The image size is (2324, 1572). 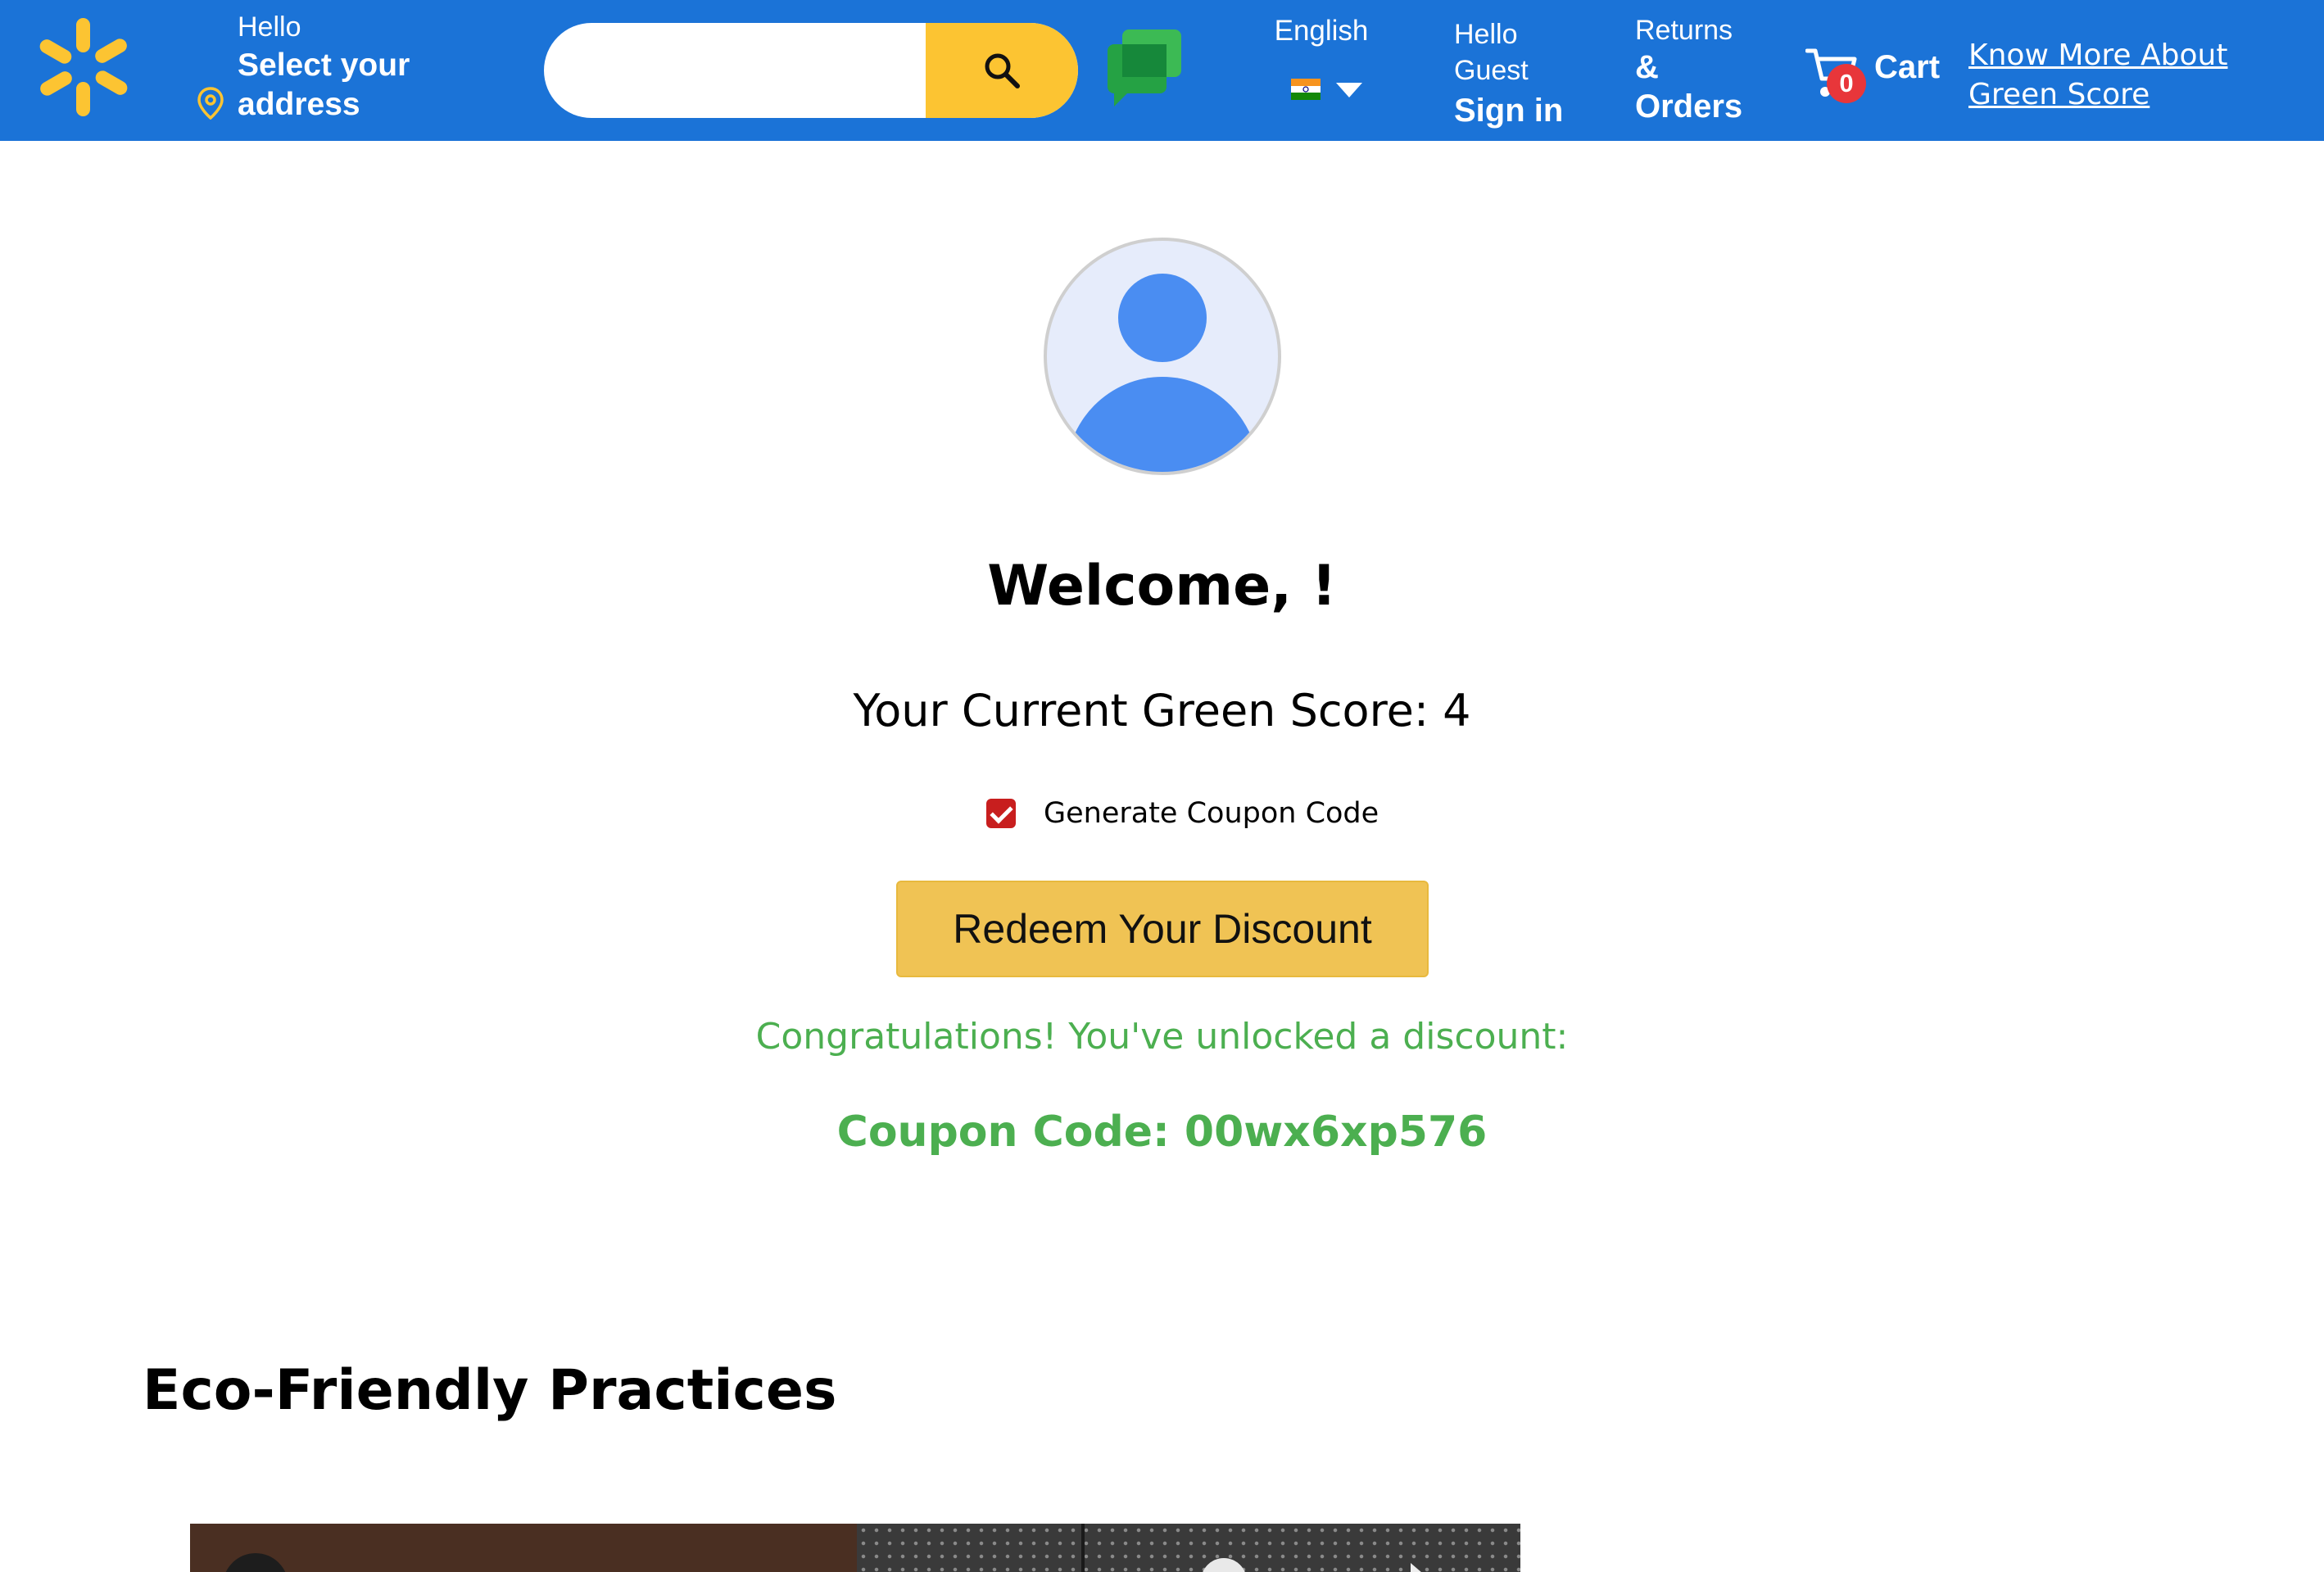 What do you see at coordinates (1001, 813) in the screenshot?
I see `checkbox-checked-icon` at bounding box center [1001, 813].